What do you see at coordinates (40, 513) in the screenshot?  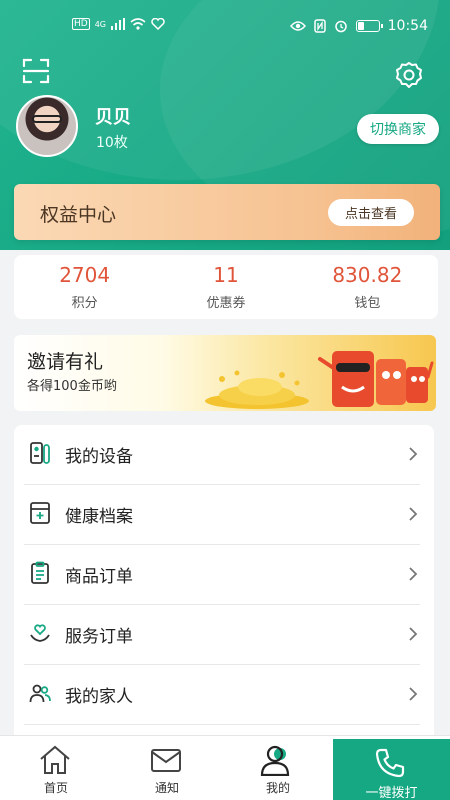 I see `health-record-icon` at bounding box center [40, 513].